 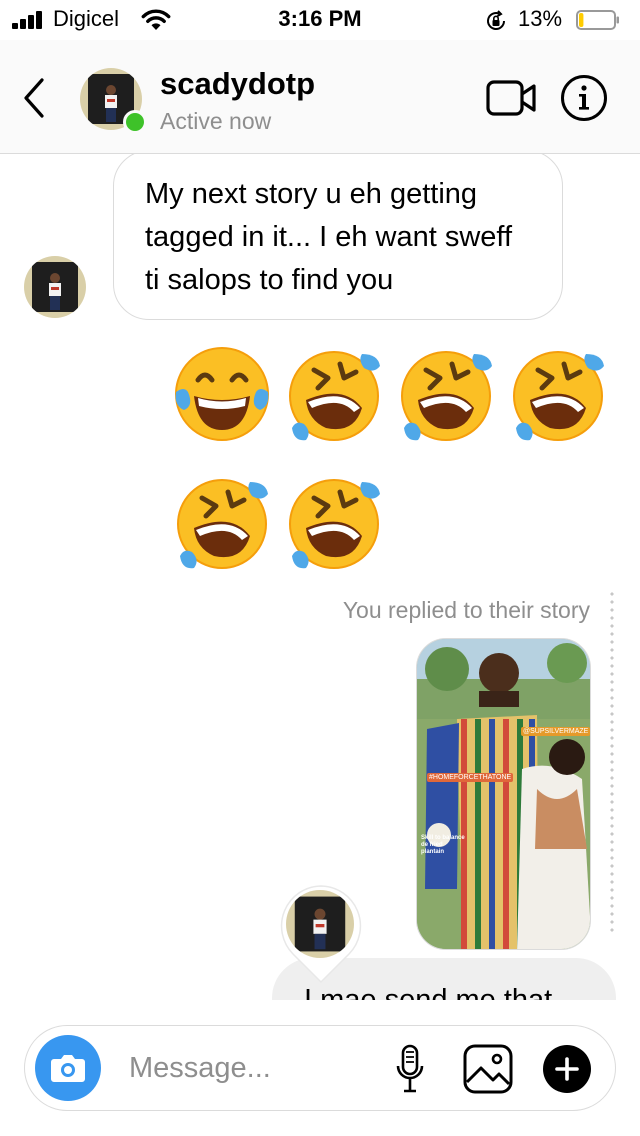 I want to click on battery-icon, so click(x=597, y=20).